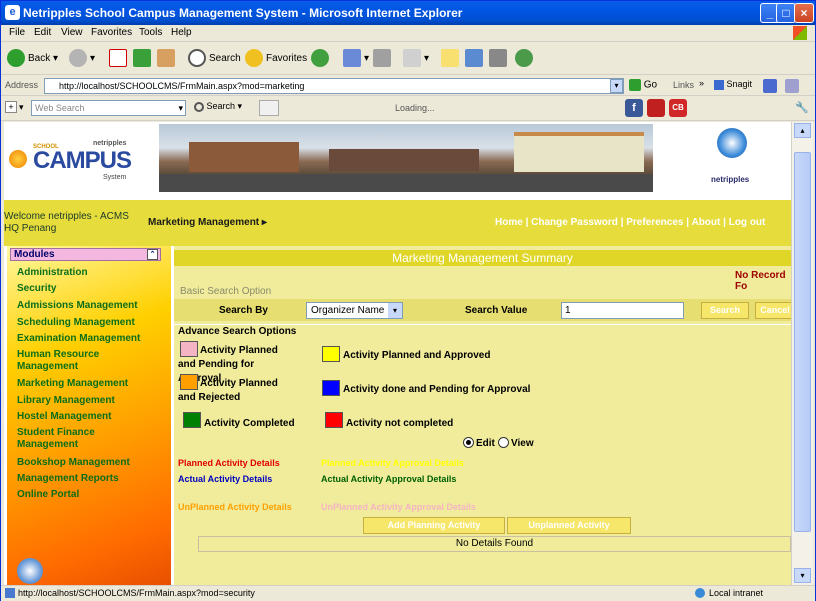  I want to click on people-icon, so click(524, 58).